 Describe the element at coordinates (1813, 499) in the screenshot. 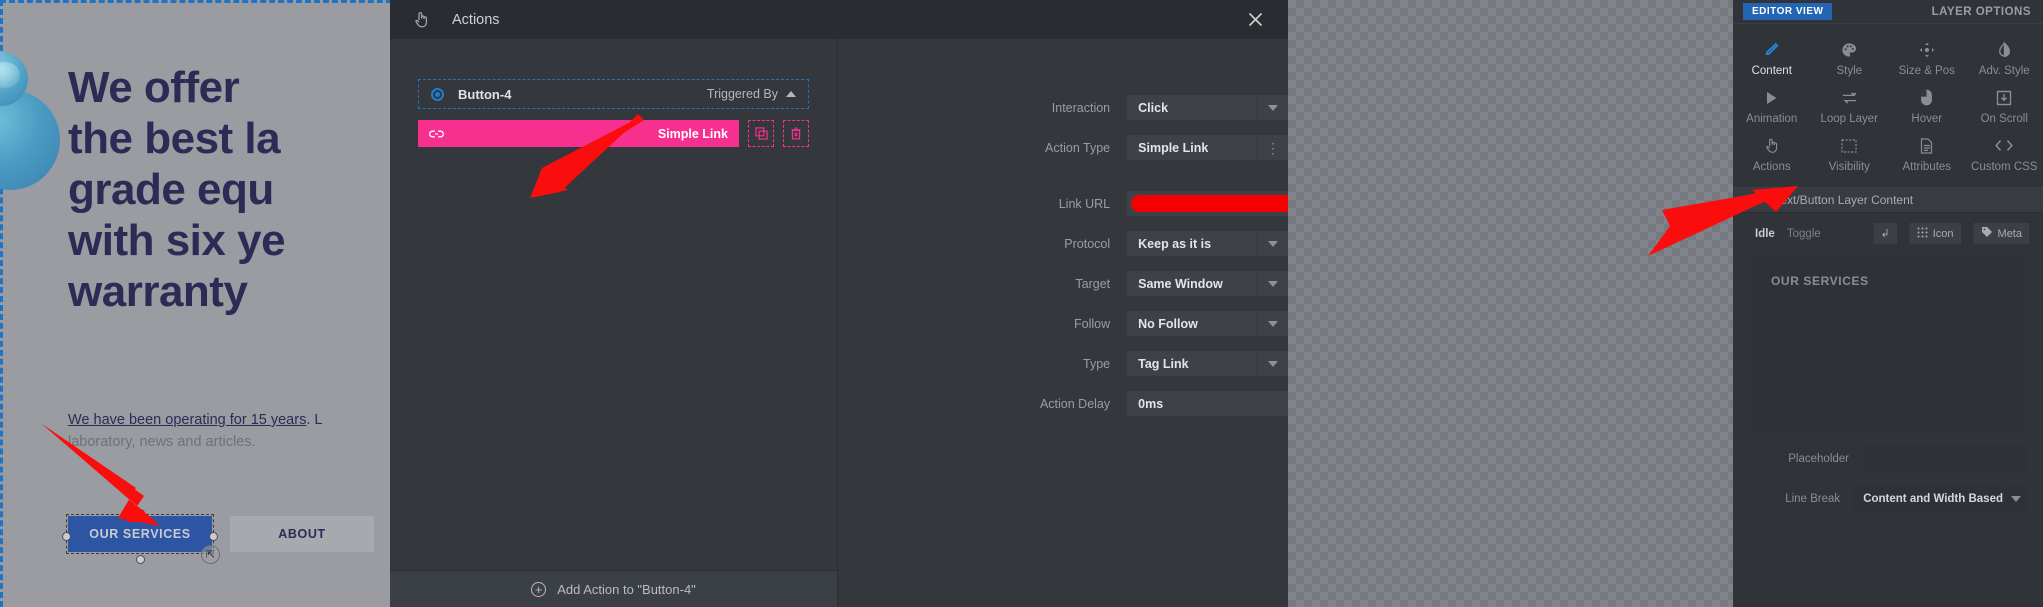

I see `field-label: Line Break` at that location.